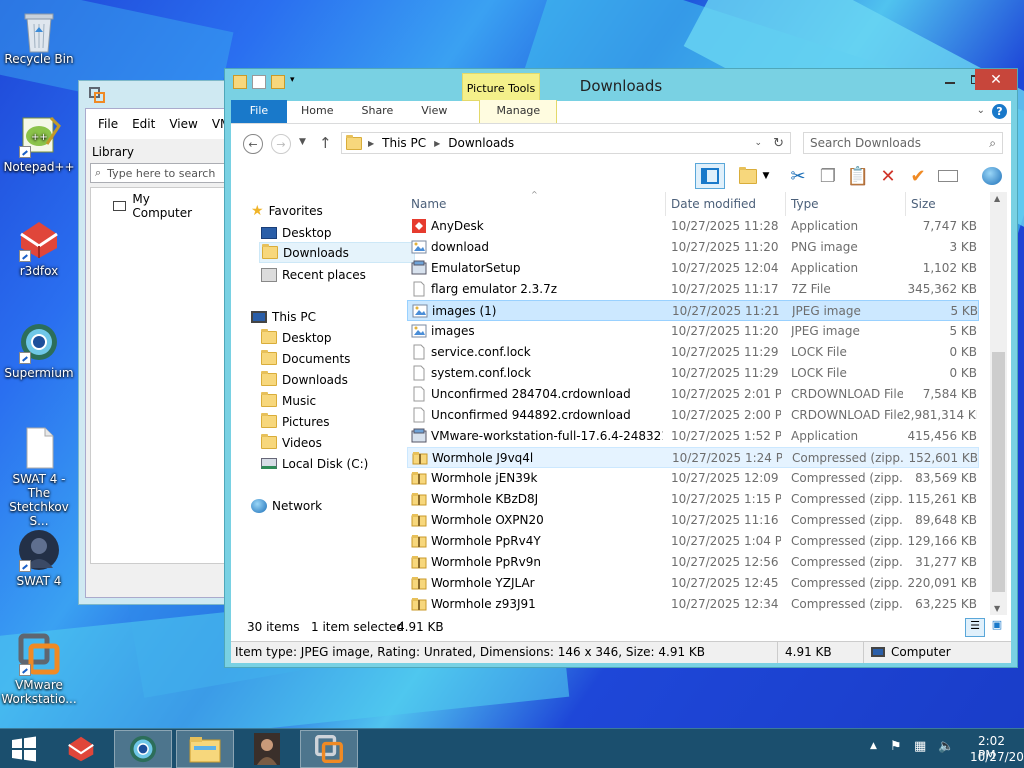 Image resolution: width=1024 pixels, height=768 pixels. Describe the element at coordinates (748, 176) in the screenshot. I see `open-folder-icon` at that location.